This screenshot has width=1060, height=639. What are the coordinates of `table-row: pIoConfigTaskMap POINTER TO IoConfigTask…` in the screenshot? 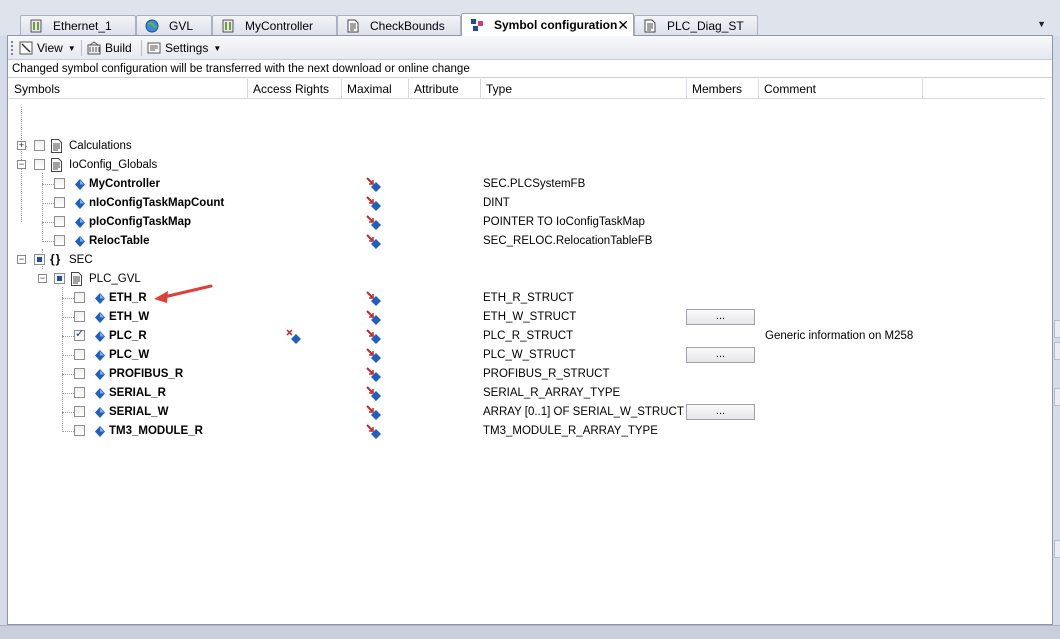 It's located at (527, 222).